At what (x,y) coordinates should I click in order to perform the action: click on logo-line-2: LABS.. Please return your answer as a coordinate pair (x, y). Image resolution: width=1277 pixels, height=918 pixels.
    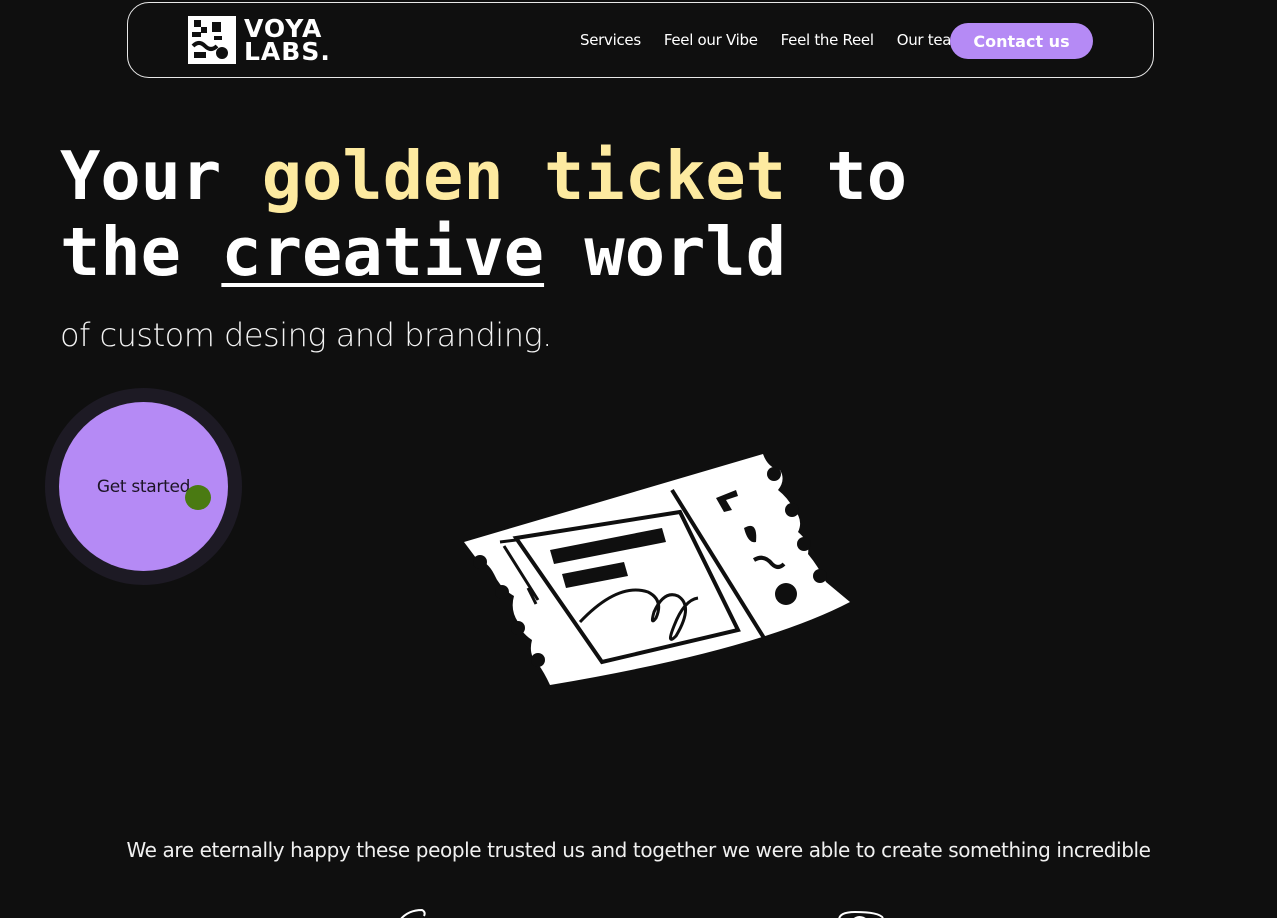
    Looking at the image, I should click on (287, 51).